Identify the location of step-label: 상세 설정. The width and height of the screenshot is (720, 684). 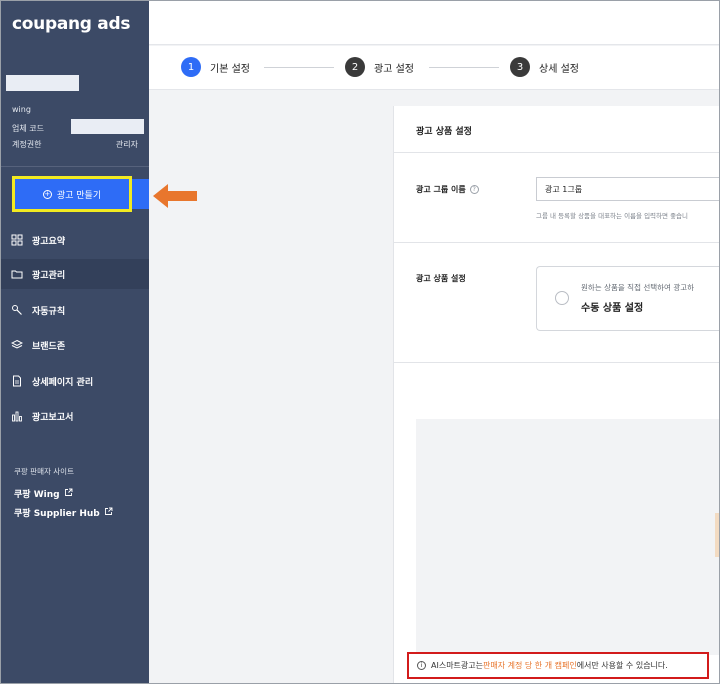
(559, 69).